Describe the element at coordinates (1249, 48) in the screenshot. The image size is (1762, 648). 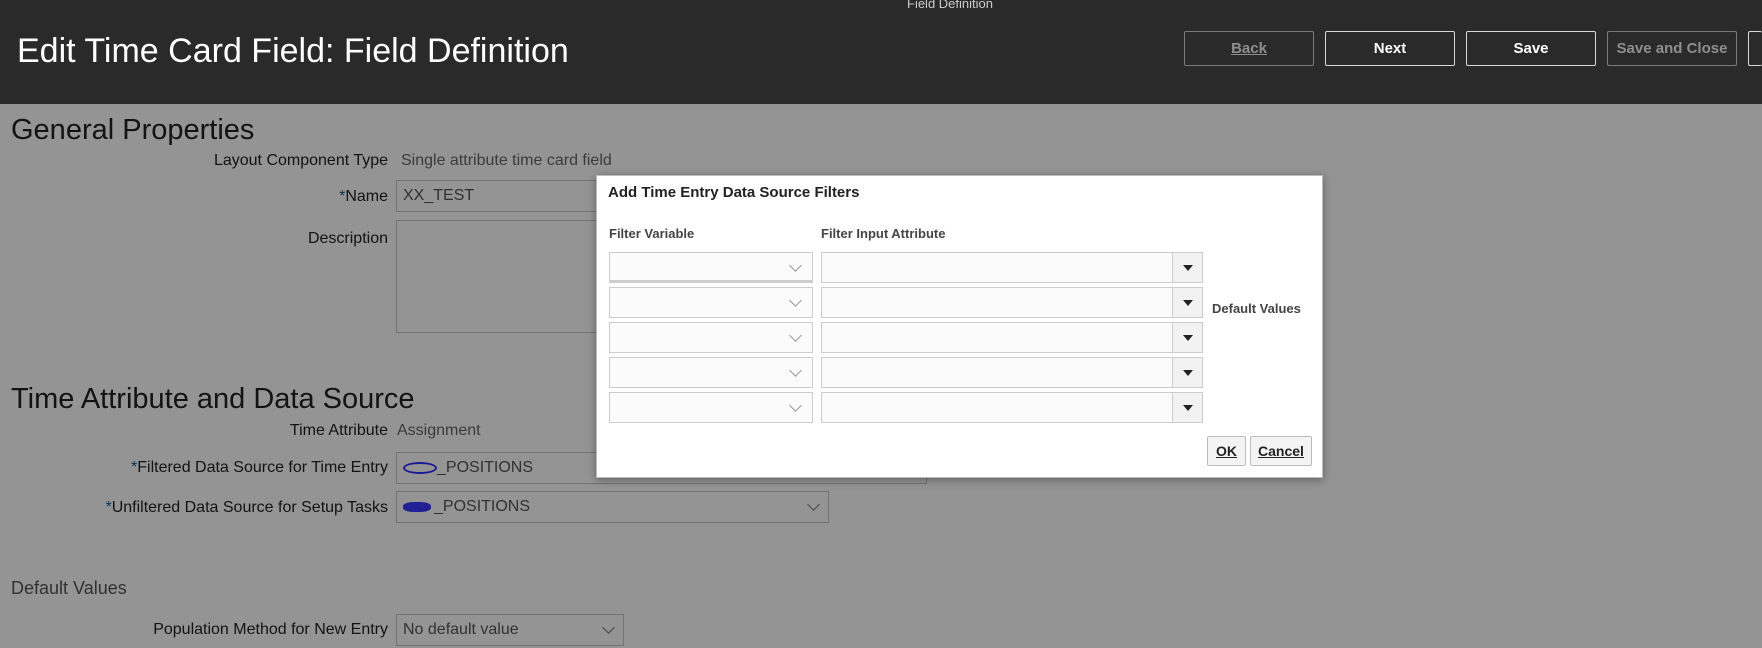
I see `back-button: Back` at that location.